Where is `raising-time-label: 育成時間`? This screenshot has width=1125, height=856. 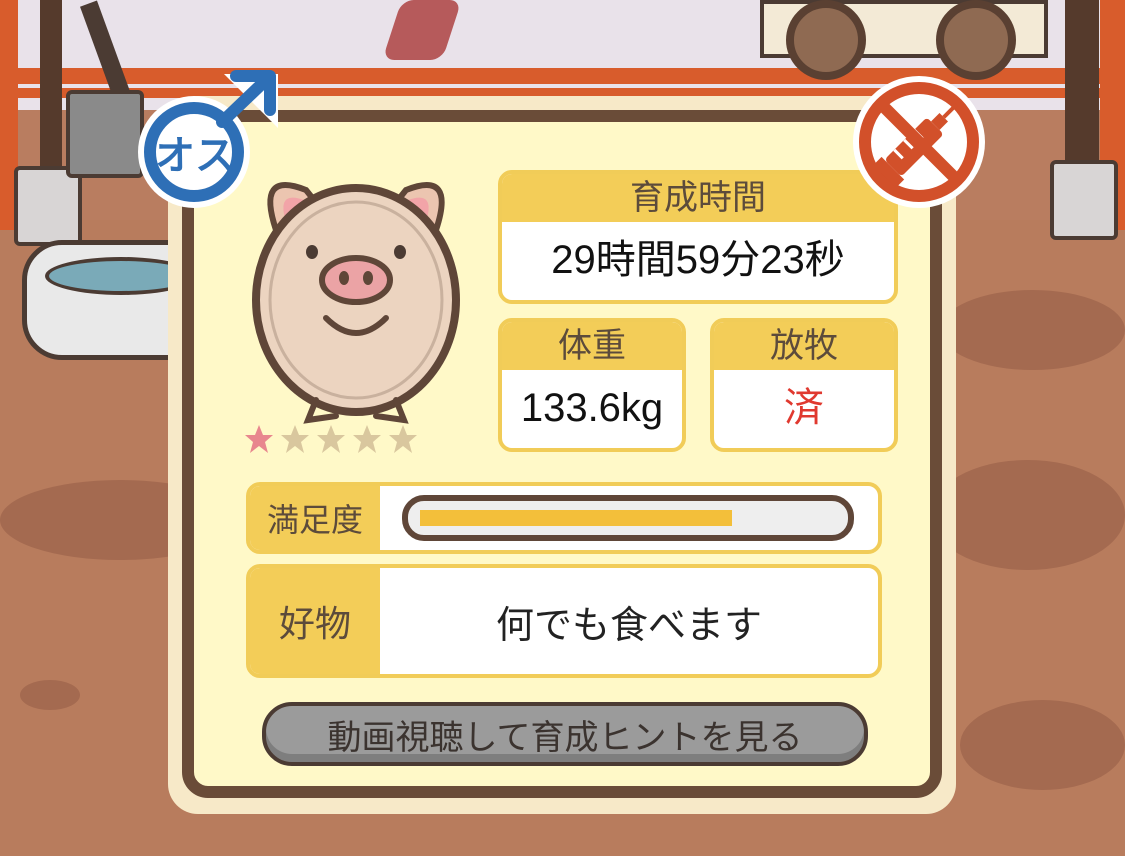 raising-time-label: 育成時間 is located at coordinates (698, 198).